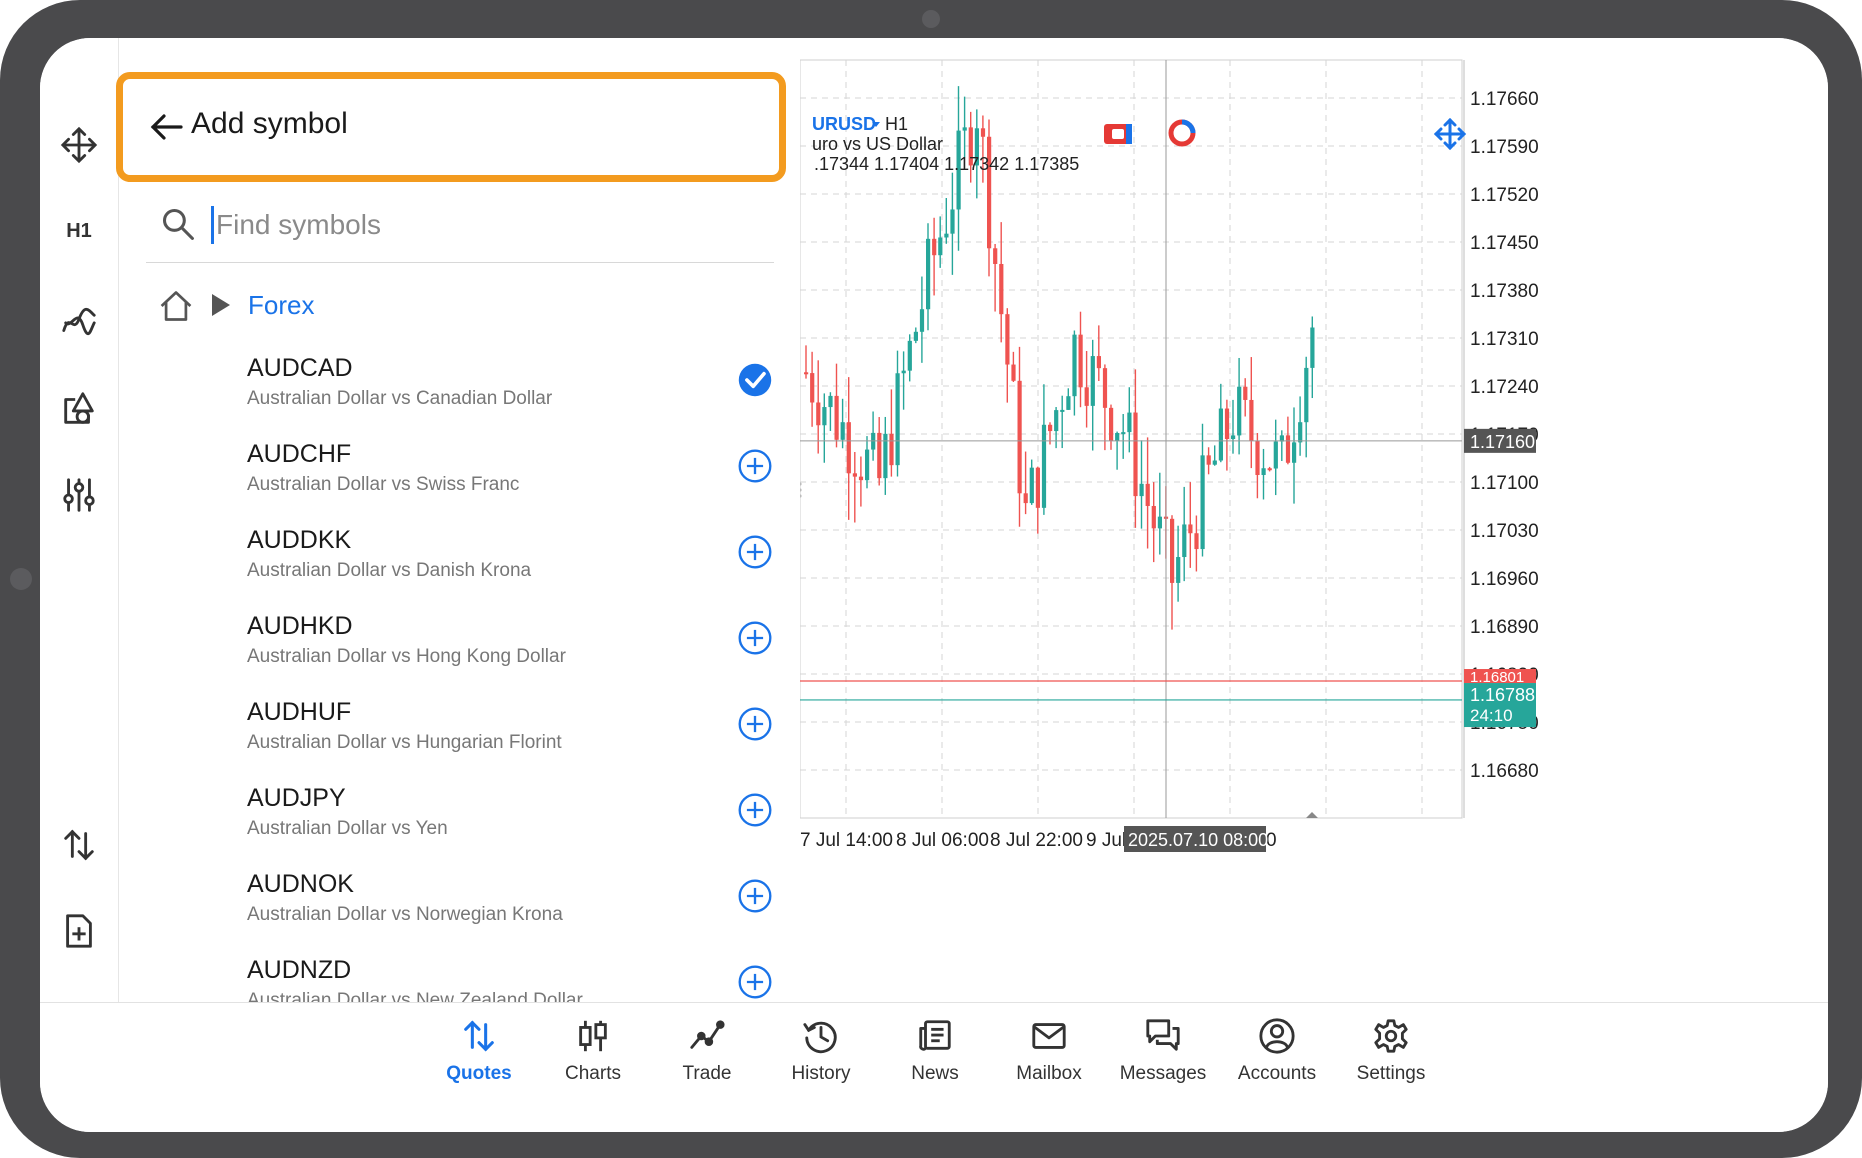 Image resolution: width=1862 pixels, height=1158 pixels. Describe the element at coordinates (79, 845) in the screenshot. I see `trade-arrows-icon` at that location.